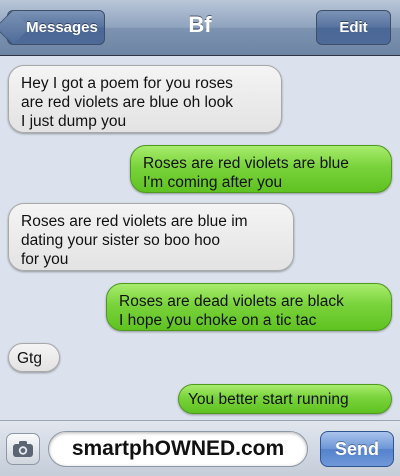  I want to click on message-text-field: smartphOWNED.com, so click(178, 449).